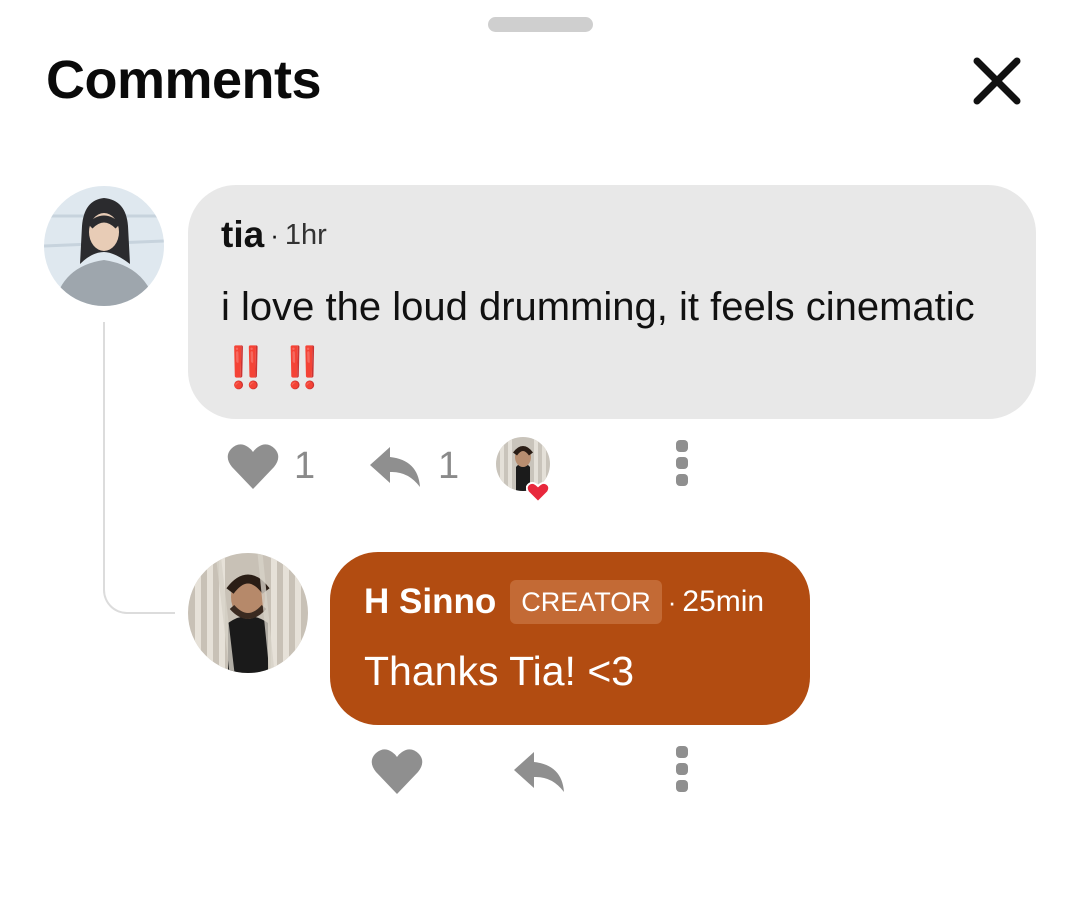  I want to click on like-count: 1, so click(305, 466).